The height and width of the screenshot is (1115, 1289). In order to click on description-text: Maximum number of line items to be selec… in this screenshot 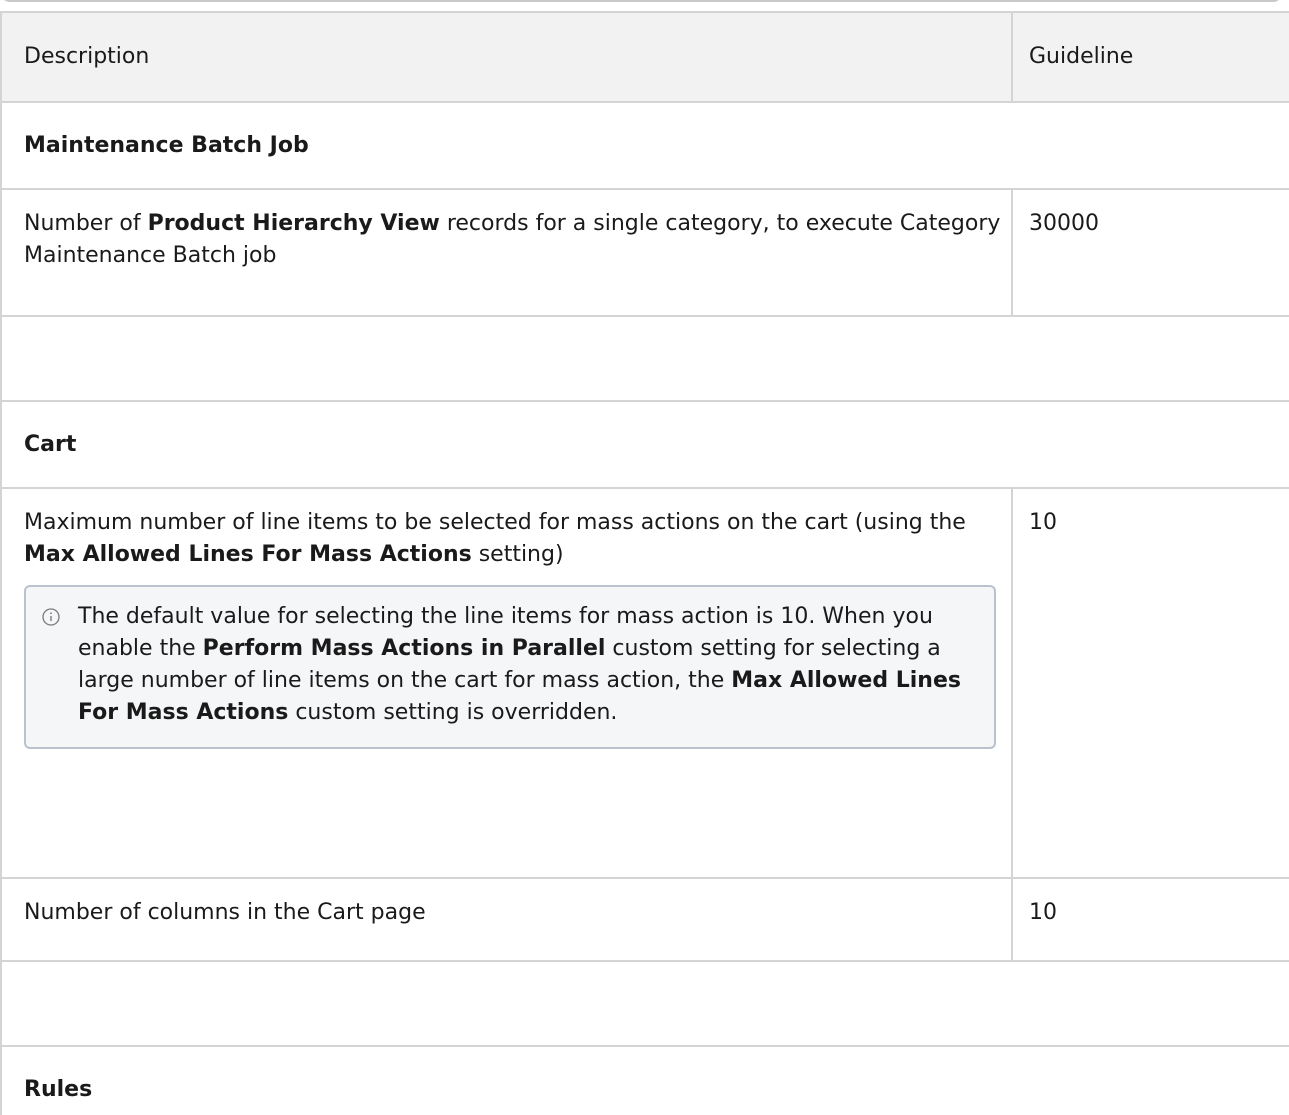, I will do `click(495, 522)`.